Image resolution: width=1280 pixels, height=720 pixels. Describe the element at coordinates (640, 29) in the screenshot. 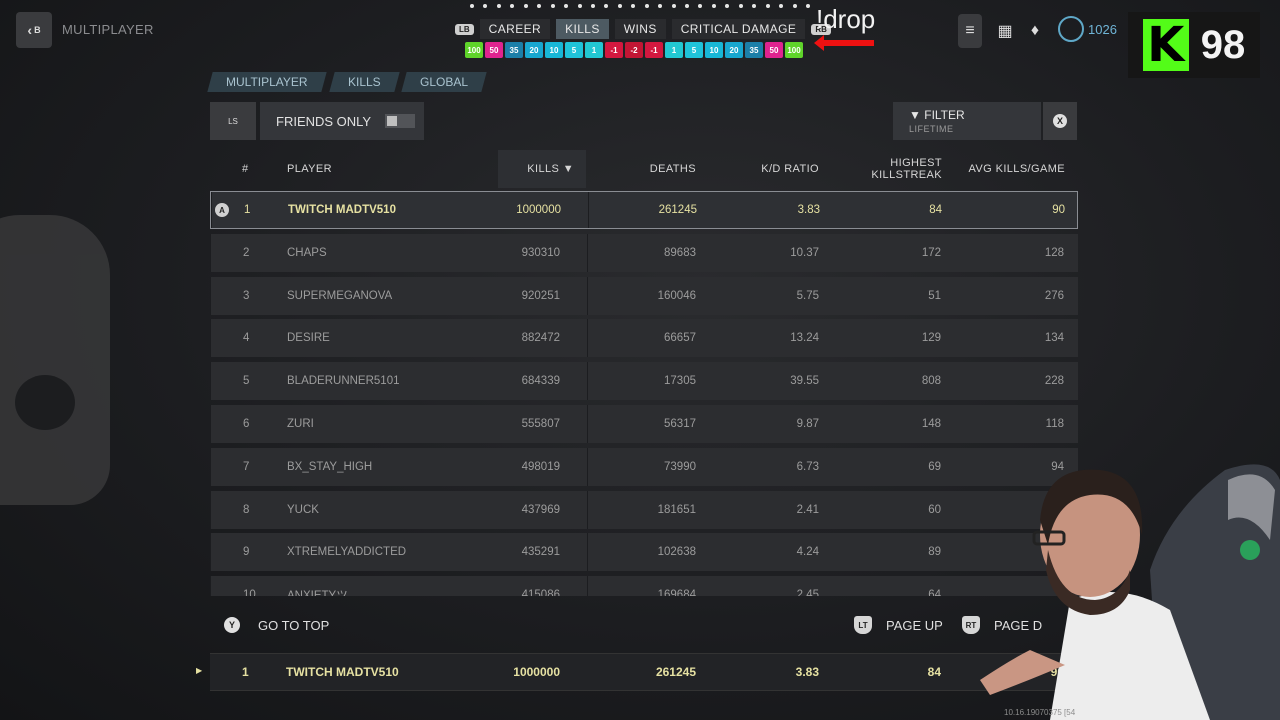

I see `tab-wins: WINS` at that location.